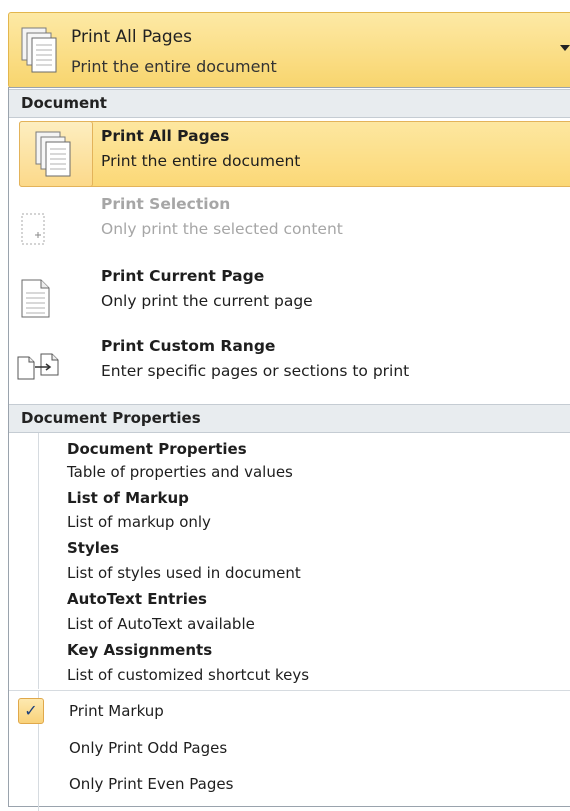 Image resolution: width=570 pixels, height=811 pixels. I want to click on menu-item-description: Table of properties and values, so click(180, 472).